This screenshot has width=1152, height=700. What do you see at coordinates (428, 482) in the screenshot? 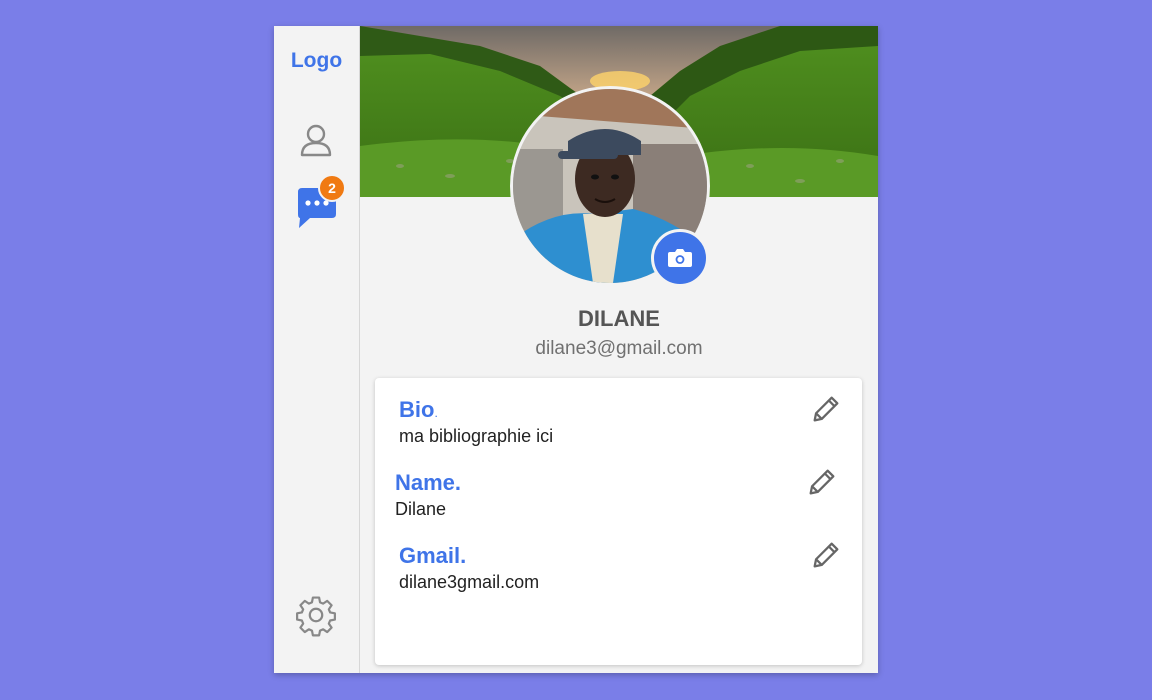
I see `name-label: Name.` at bounding box center [428, 482].